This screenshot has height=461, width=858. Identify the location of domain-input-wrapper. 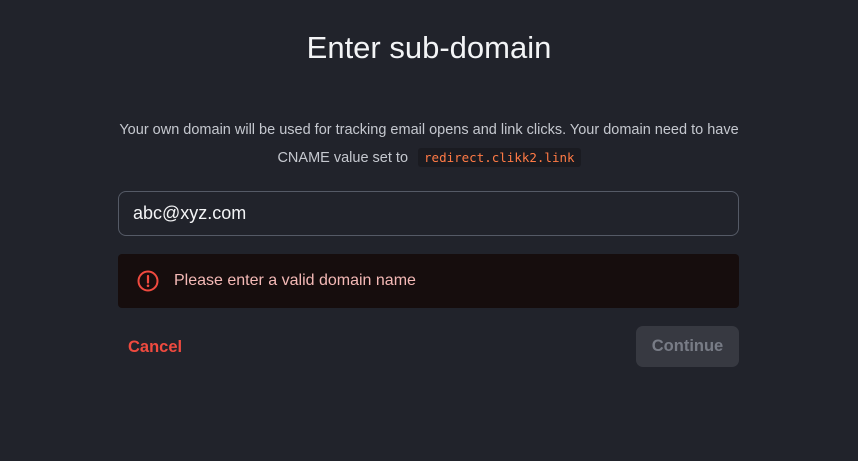
(428, 213).